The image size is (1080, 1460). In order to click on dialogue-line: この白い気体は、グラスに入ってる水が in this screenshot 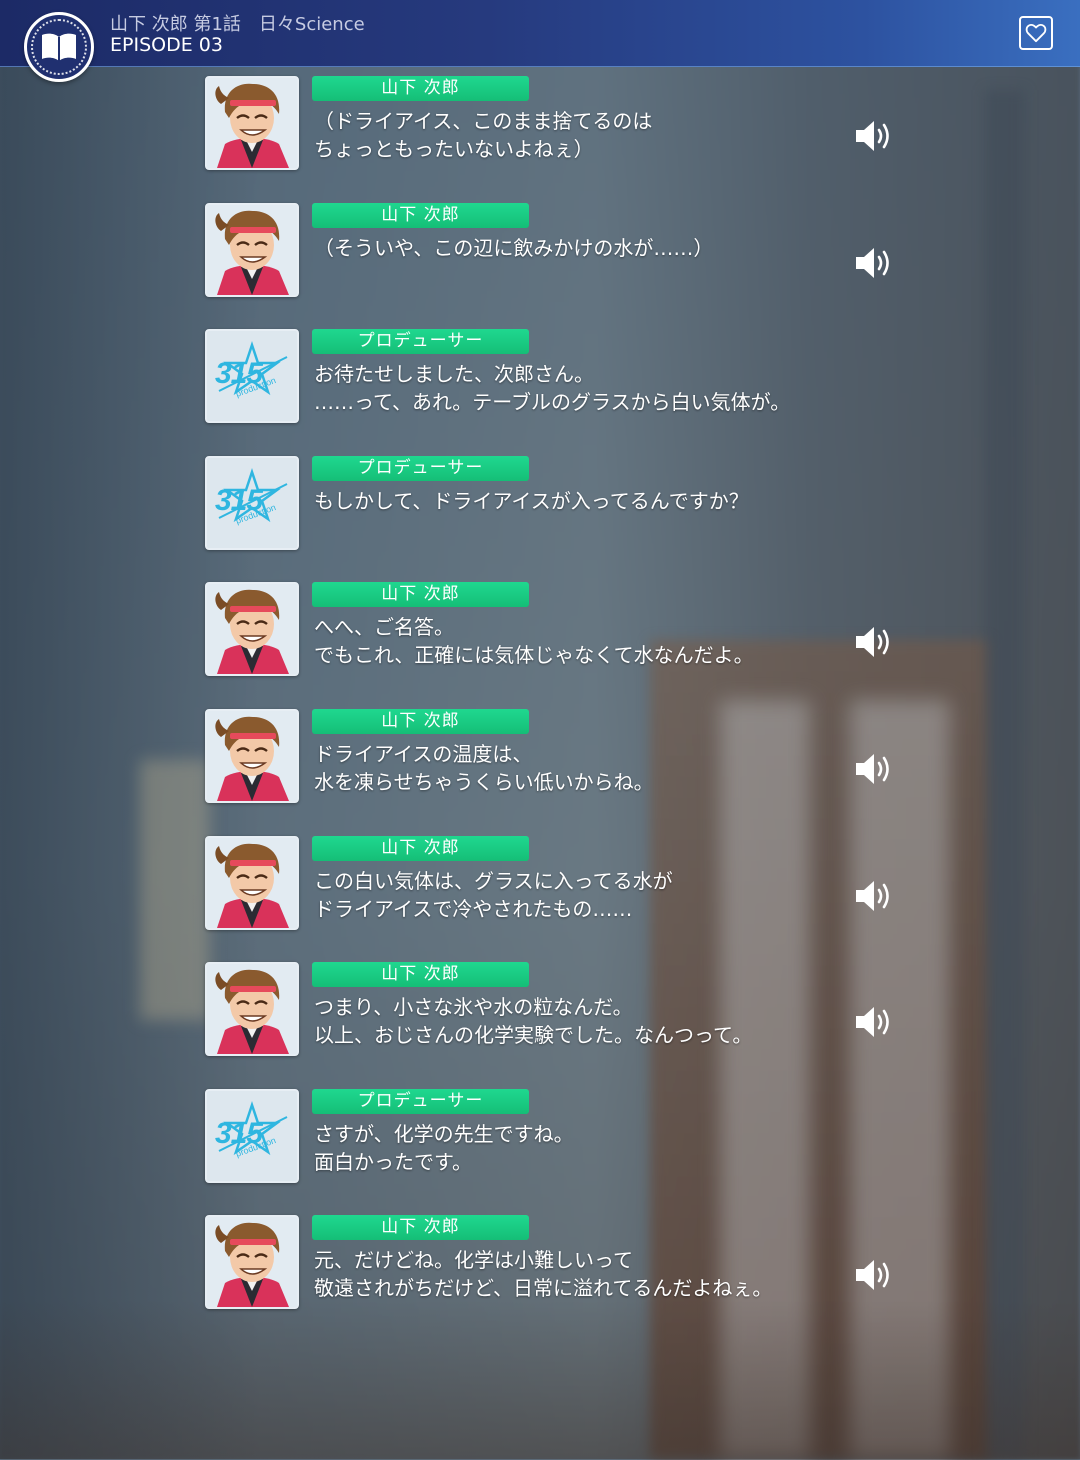, I will do `click(493, 881)`.